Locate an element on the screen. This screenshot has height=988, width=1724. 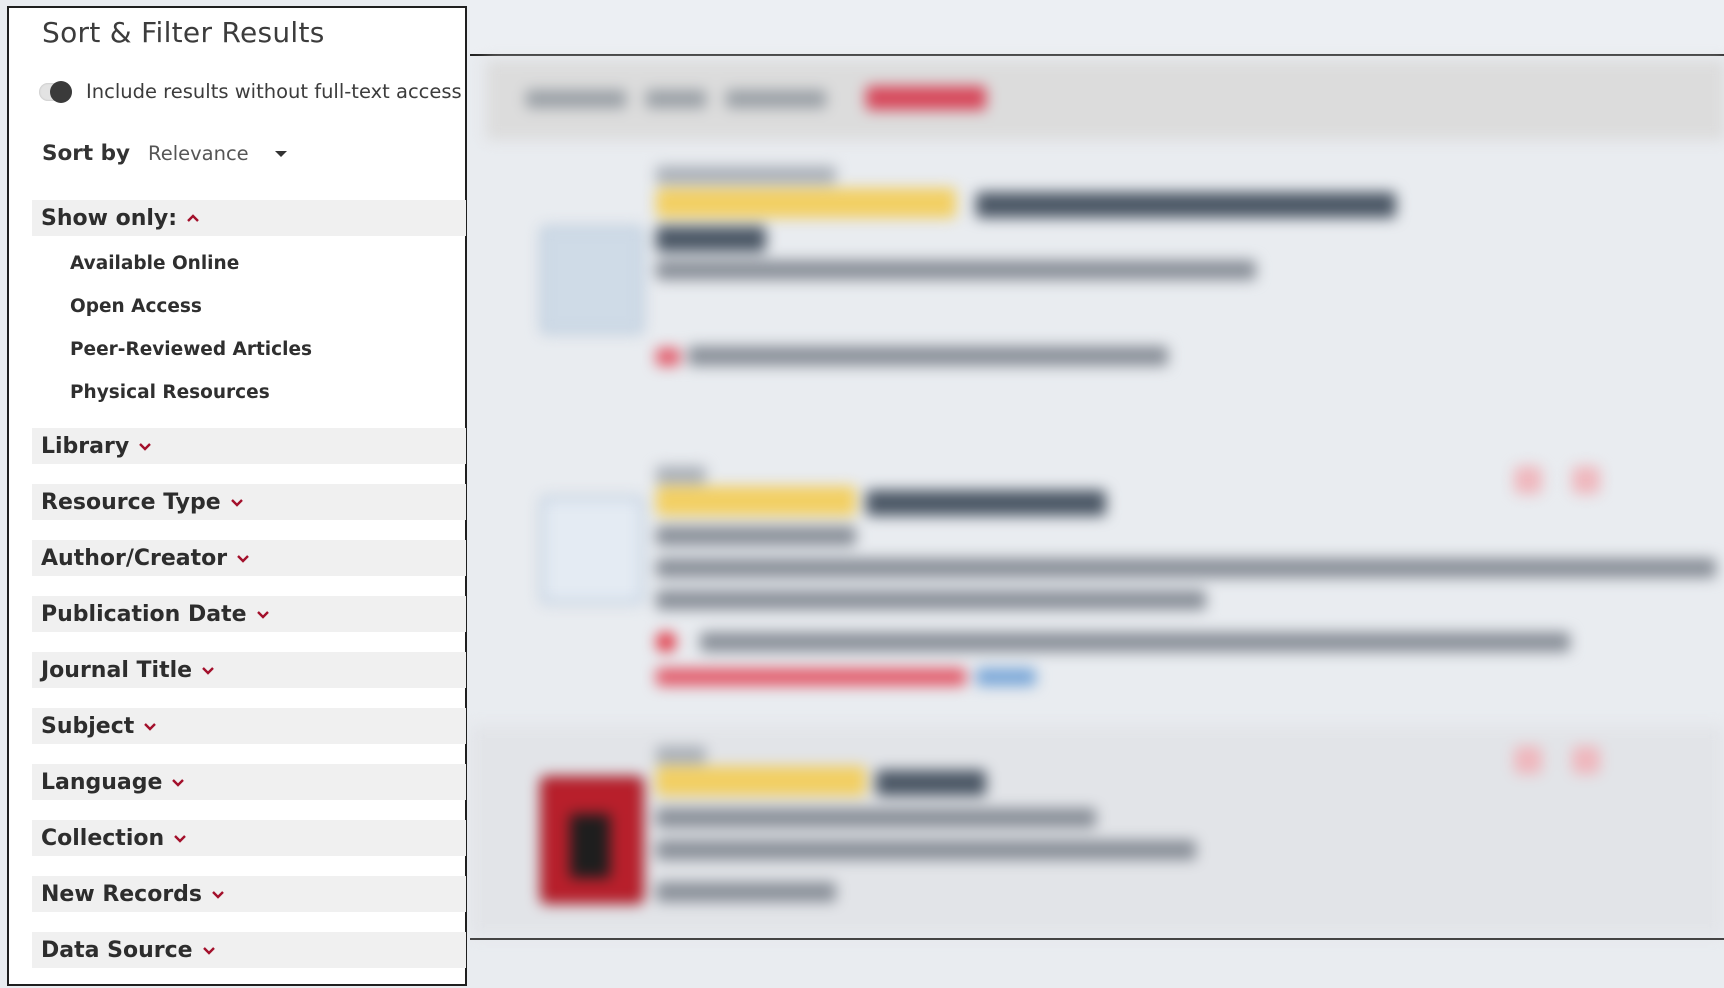
sort-row: Sort by Relevance is located at coordinates (164, 153).